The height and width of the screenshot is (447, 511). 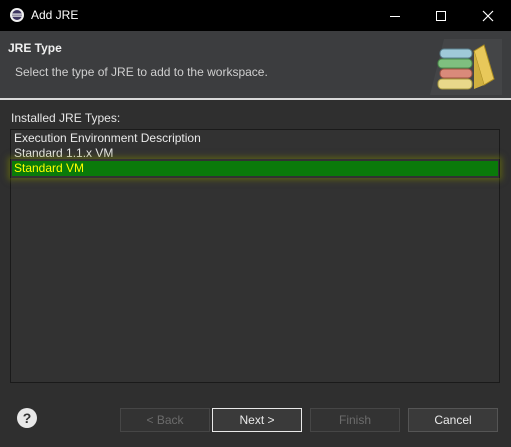 I want to click on eclipse-icon, so click(x=17, y=15).